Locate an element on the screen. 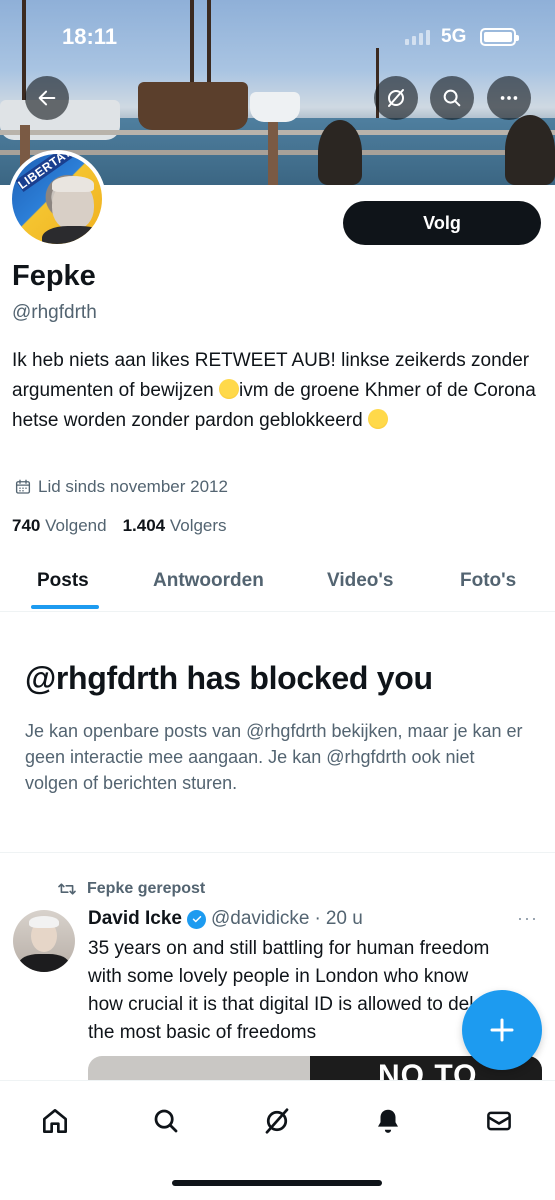 This screenshot has width=555, height=1200. repost-indicator: Fepke gerepost is located at coordinates (131, 889).